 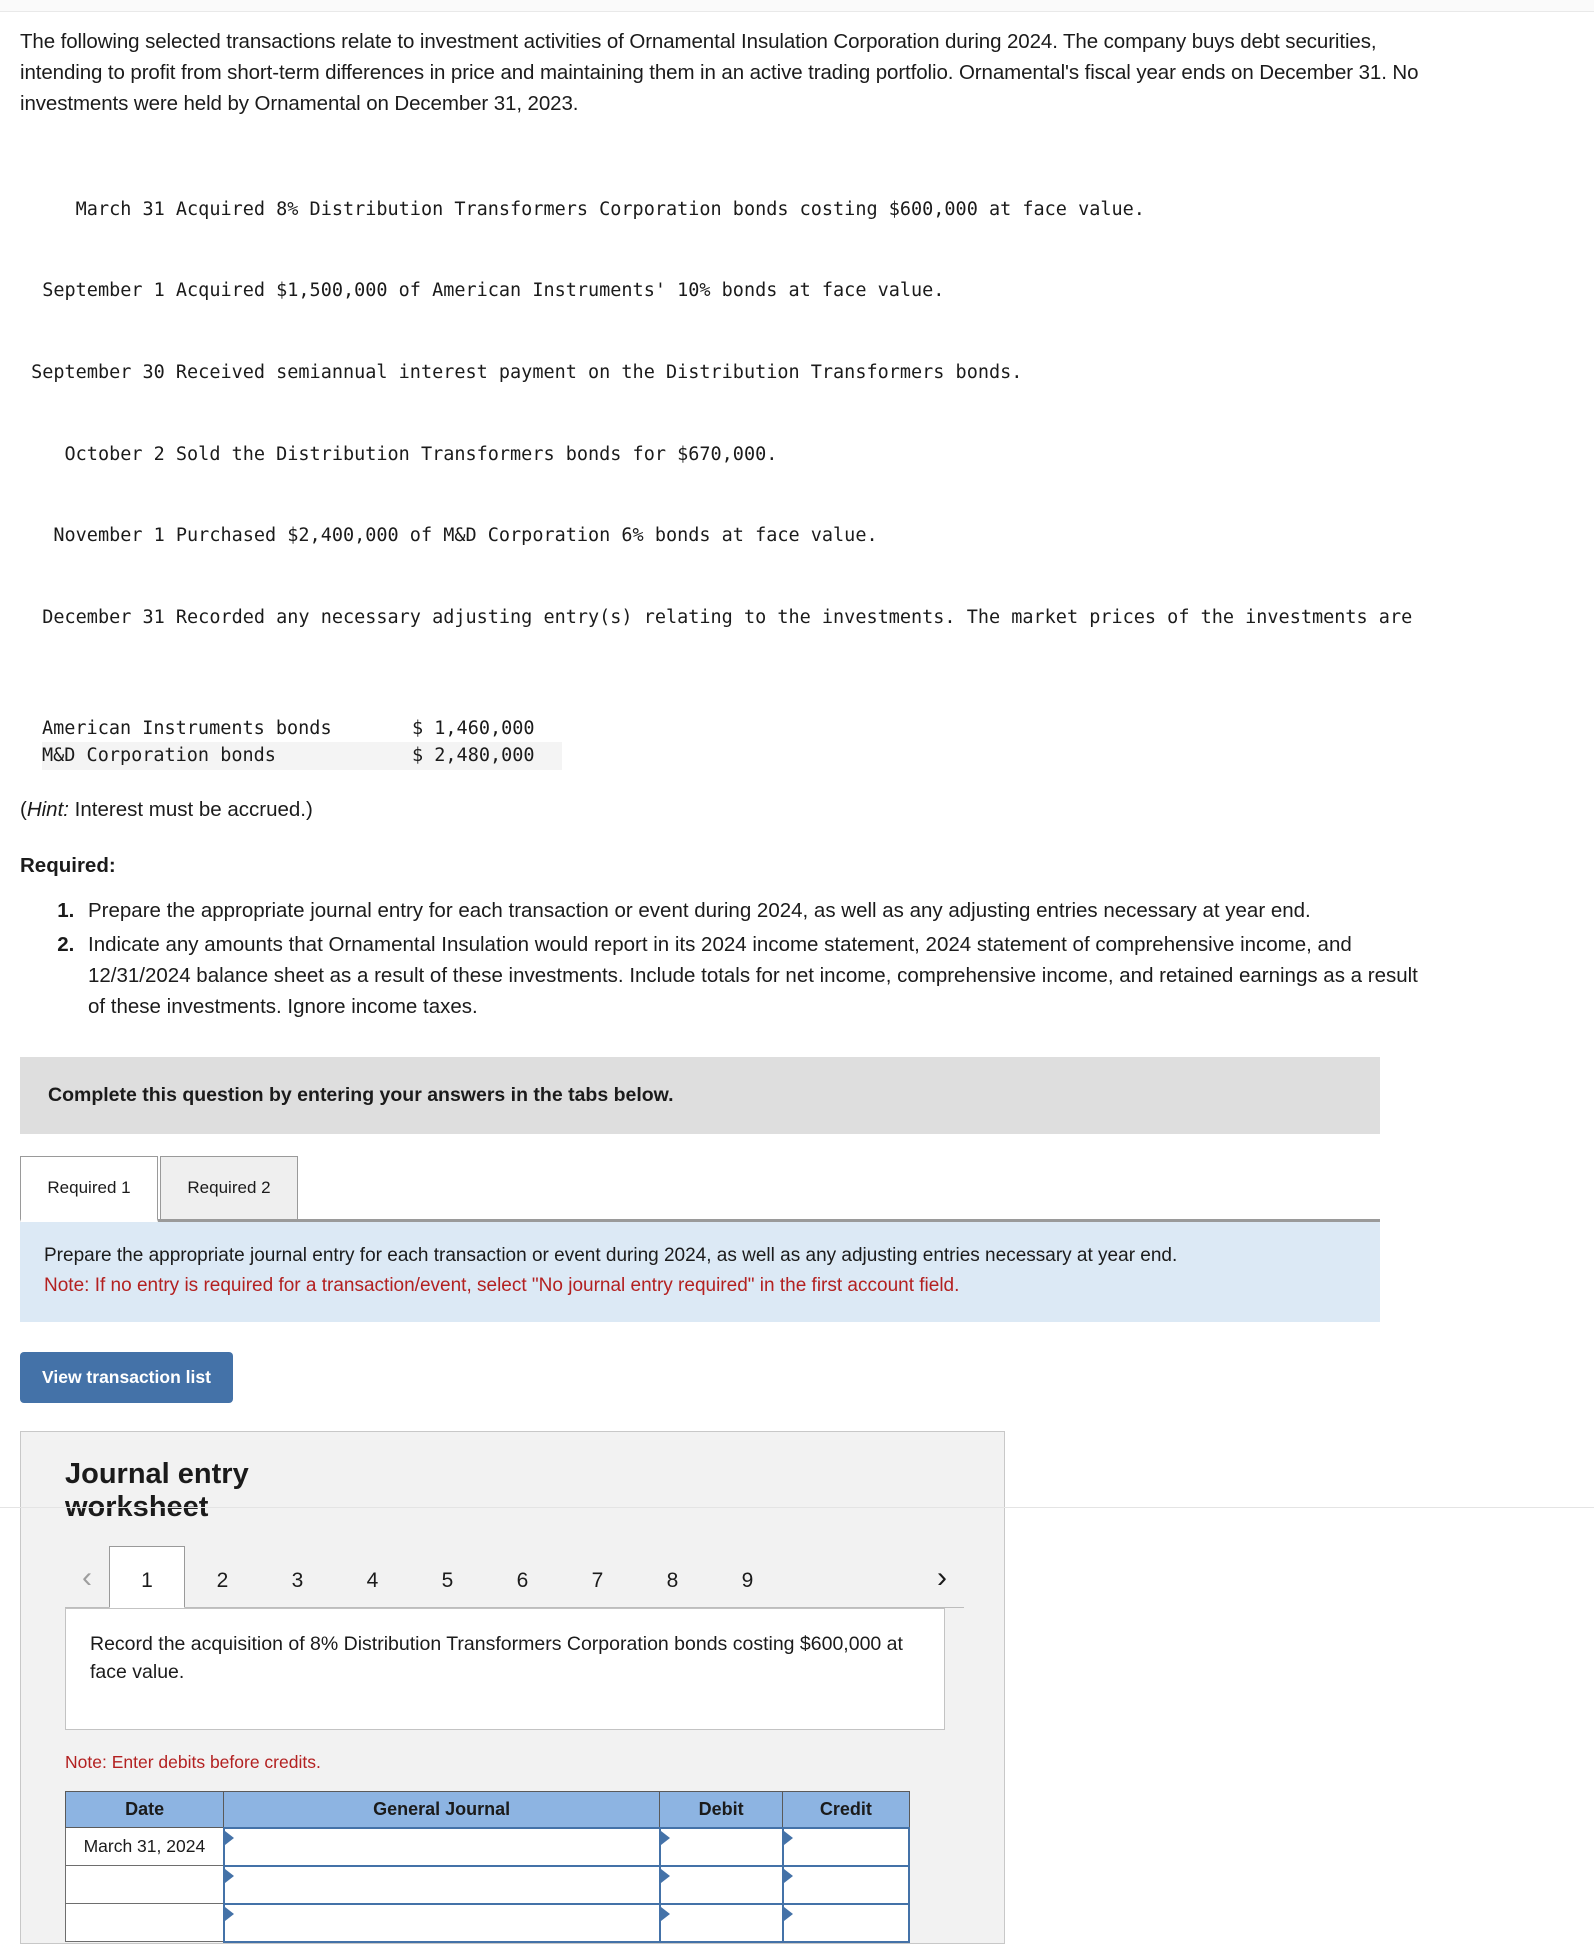 What do you see at coordinates (190, 809) in the screenshot?
I see `hint-body: Interest must be accrued.)` at bounding box center [190, 809].